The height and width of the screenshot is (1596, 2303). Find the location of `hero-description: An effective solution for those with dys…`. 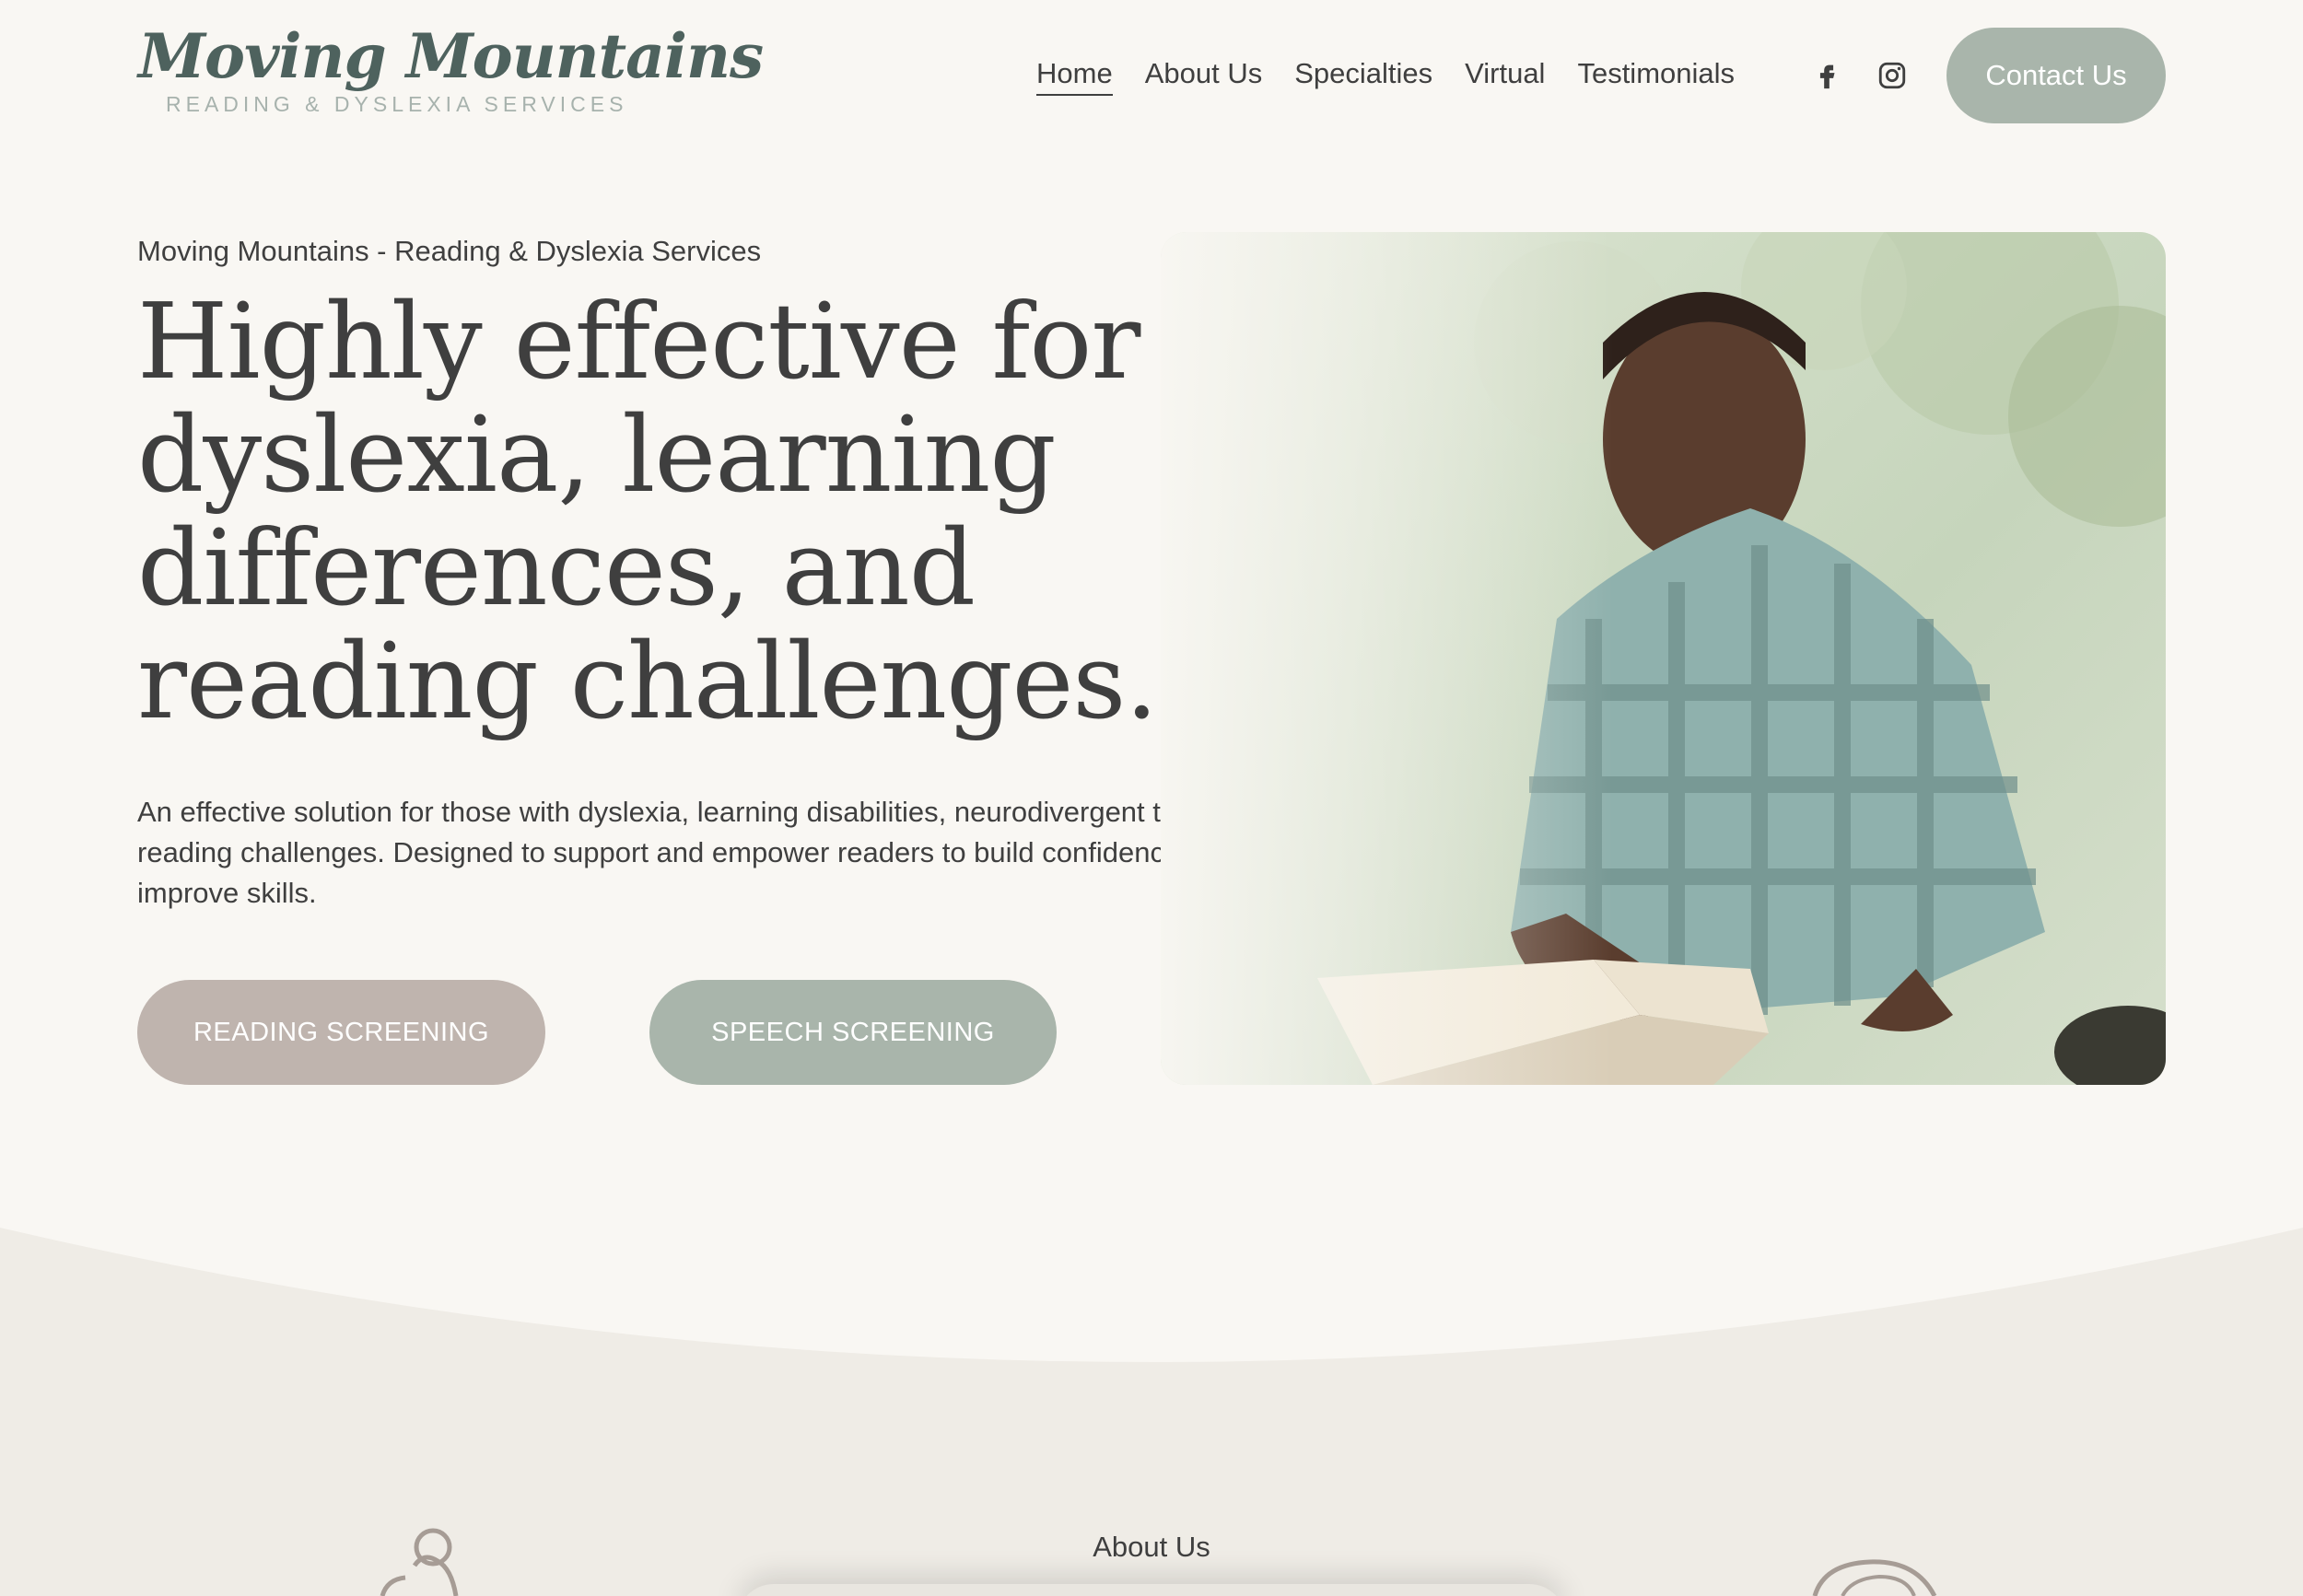

hero-description: An effective solution for those with dys… is located at coordinates (697, 853).